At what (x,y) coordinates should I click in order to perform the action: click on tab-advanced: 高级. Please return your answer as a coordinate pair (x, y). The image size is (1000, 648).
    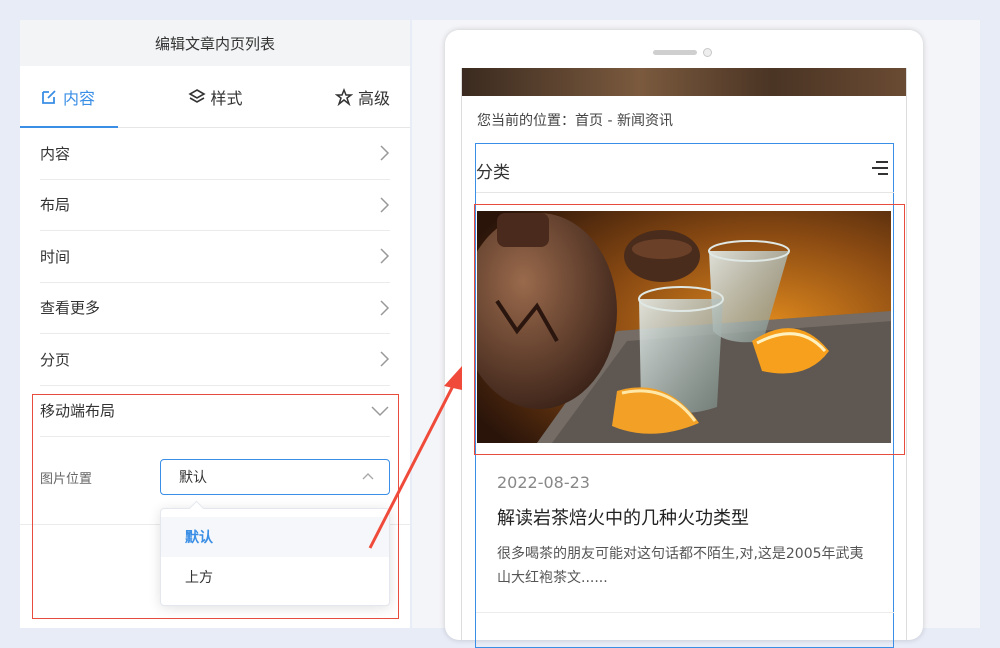
    Looking at the image, I should click on (341, 96).